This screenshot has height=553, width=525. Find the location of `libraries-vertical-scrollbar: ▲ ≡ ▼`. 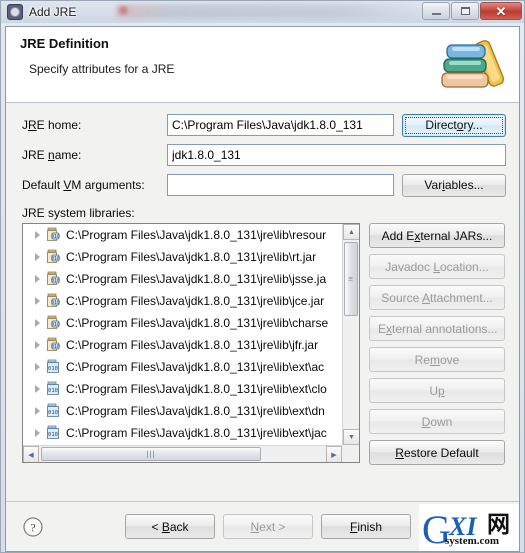

libraries-vertical-scrollbar: ▲ ≡ ▼ is located at coordinates (350, 334).